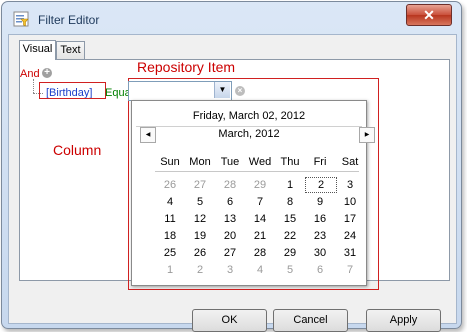  I want to click on calendar-day: 15, so click(290, 219).